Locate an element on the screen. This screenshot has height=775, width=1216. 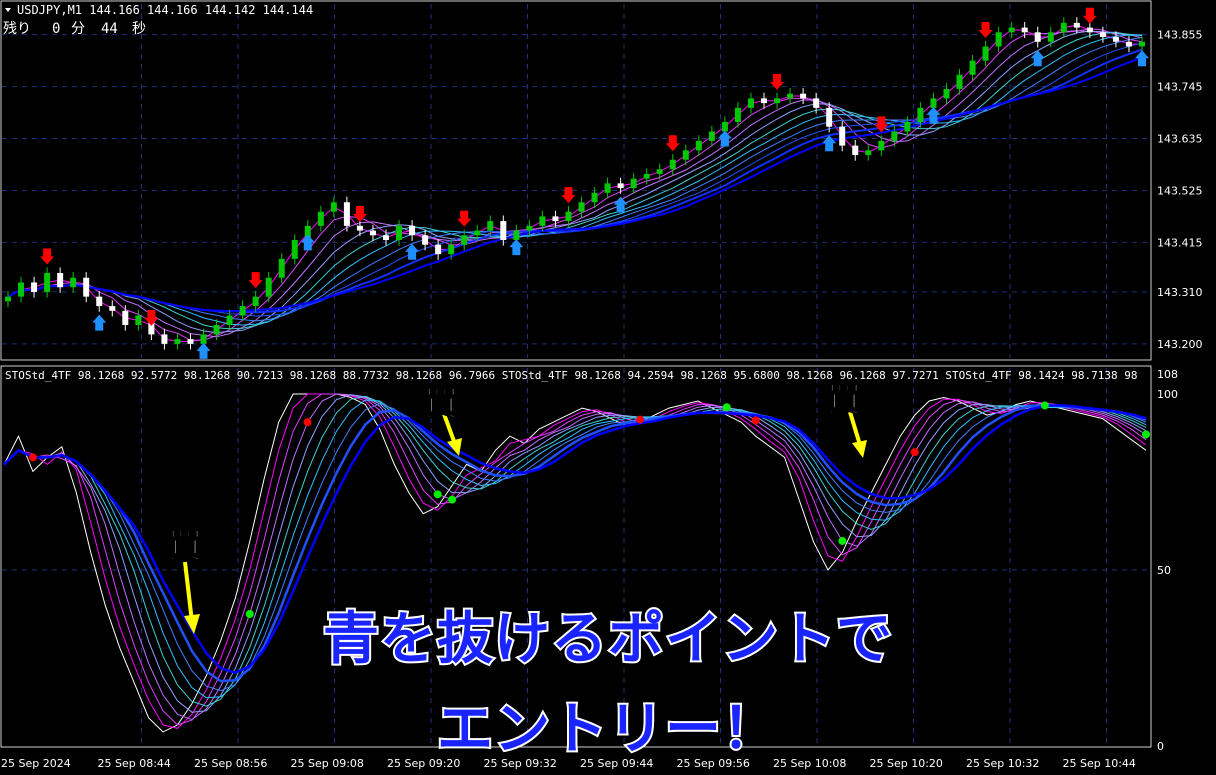
price-tick-label: 143.855 is located at coordinates (1180, 35).